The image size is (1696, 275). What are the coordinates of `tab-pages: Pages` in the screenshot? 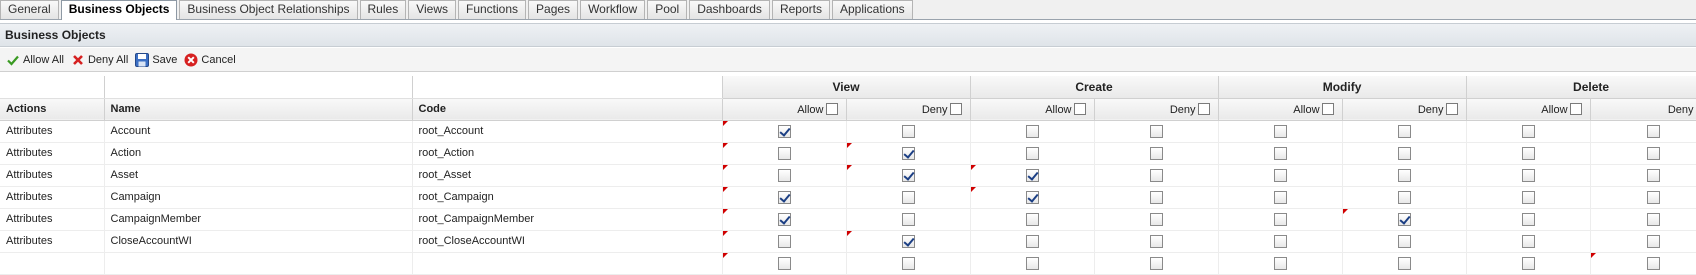 It's located at (553, 9).